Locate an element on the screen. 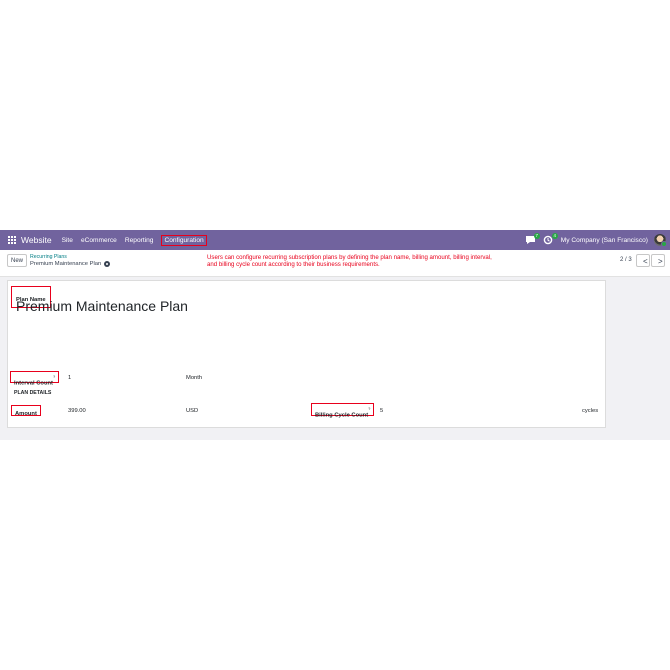  menu-ecommerce: eCommerce is located at coordinates (99, 240).